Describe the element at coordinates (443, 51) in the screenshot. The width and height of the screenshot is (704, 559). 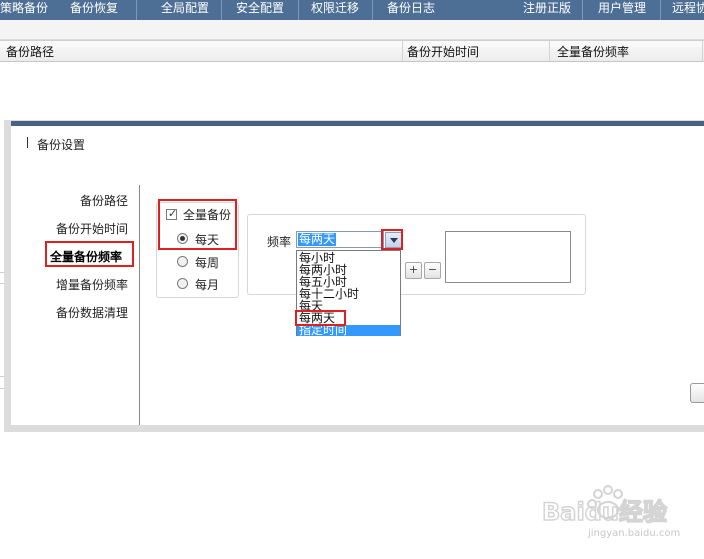
I see `column-header-start-time: 备份开始时间` at that location.